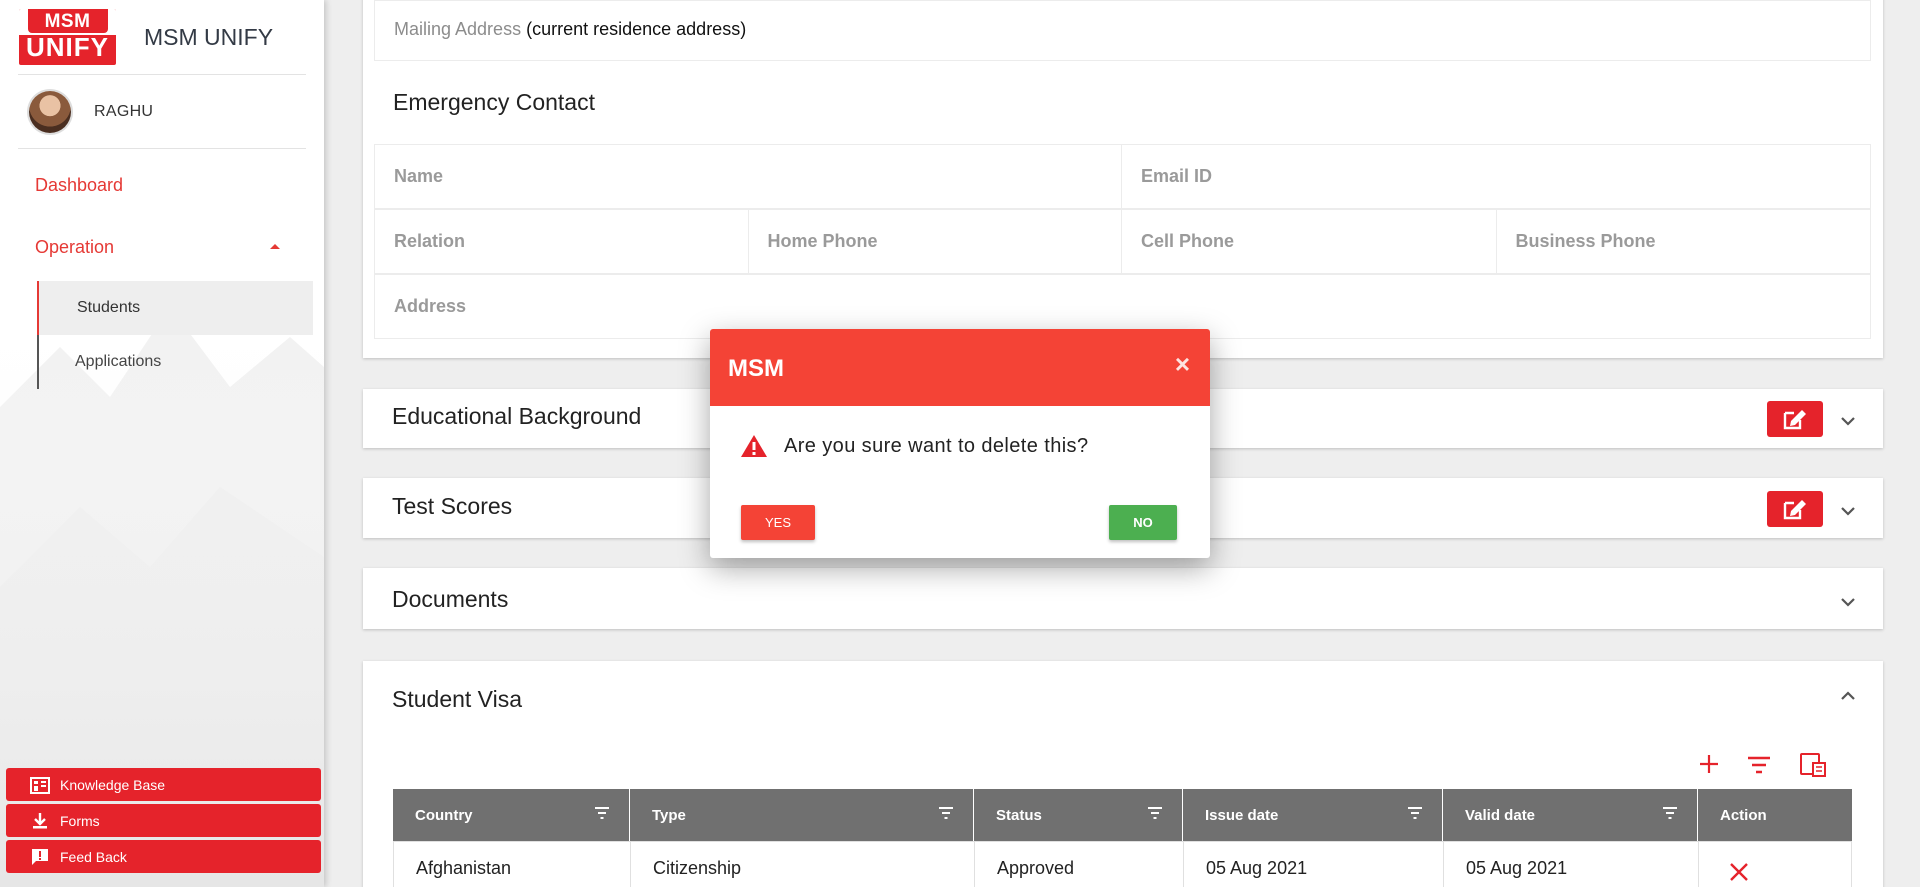 Image resolution: width=1920 pixels, height=887 pixels. What do you see at coordinates (175, 308) in the screenshot?
I see `sidebar-item-students: Students` at bounding box center [175, 308].